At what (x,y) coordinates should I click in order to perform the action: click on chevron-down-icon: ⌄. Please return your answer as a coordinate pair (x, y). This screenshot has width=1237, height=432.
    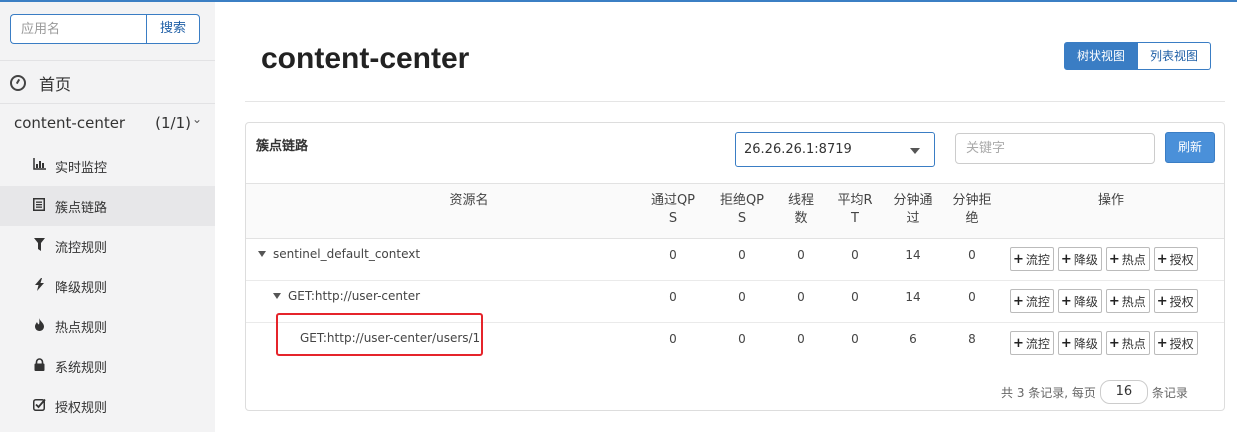
    Looking at the image, I should click on (196, 119).